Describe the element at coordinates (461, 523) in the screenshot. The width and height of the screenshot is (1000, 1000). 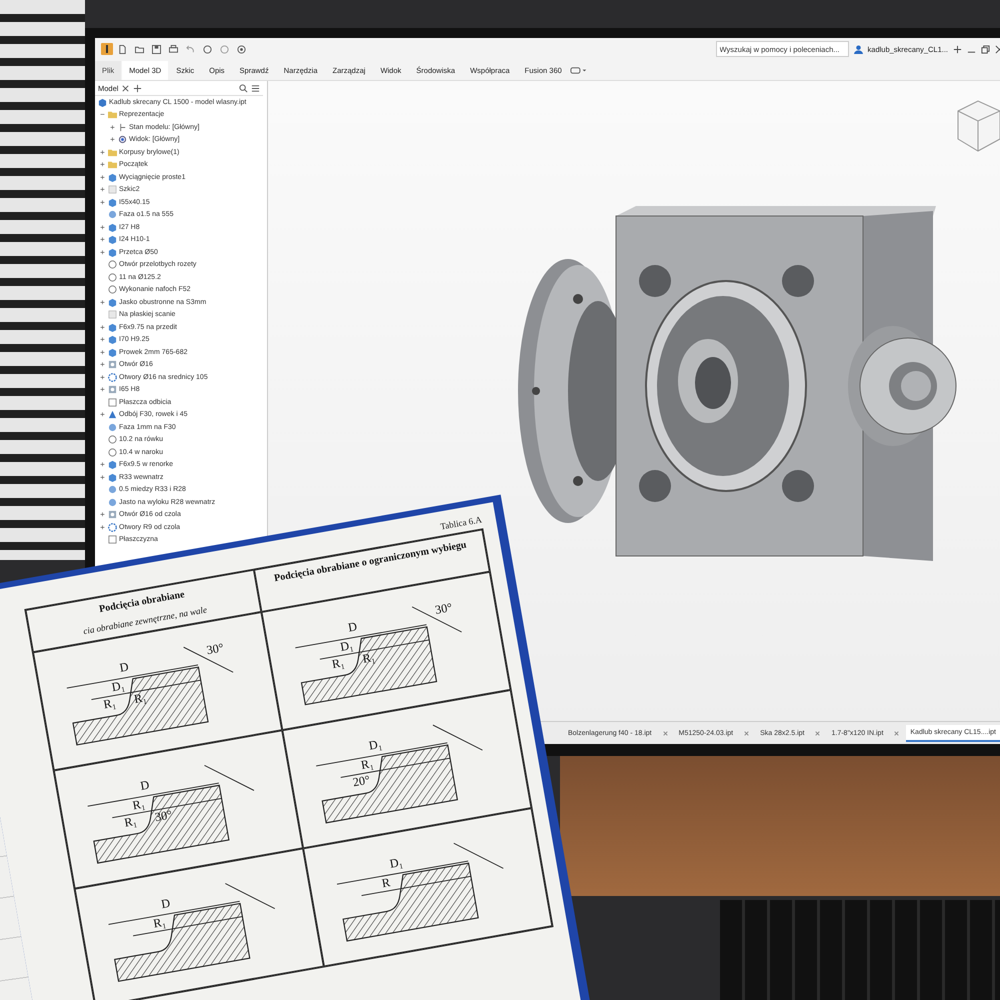
I see `table-number: Tablica 6.A` at that location.